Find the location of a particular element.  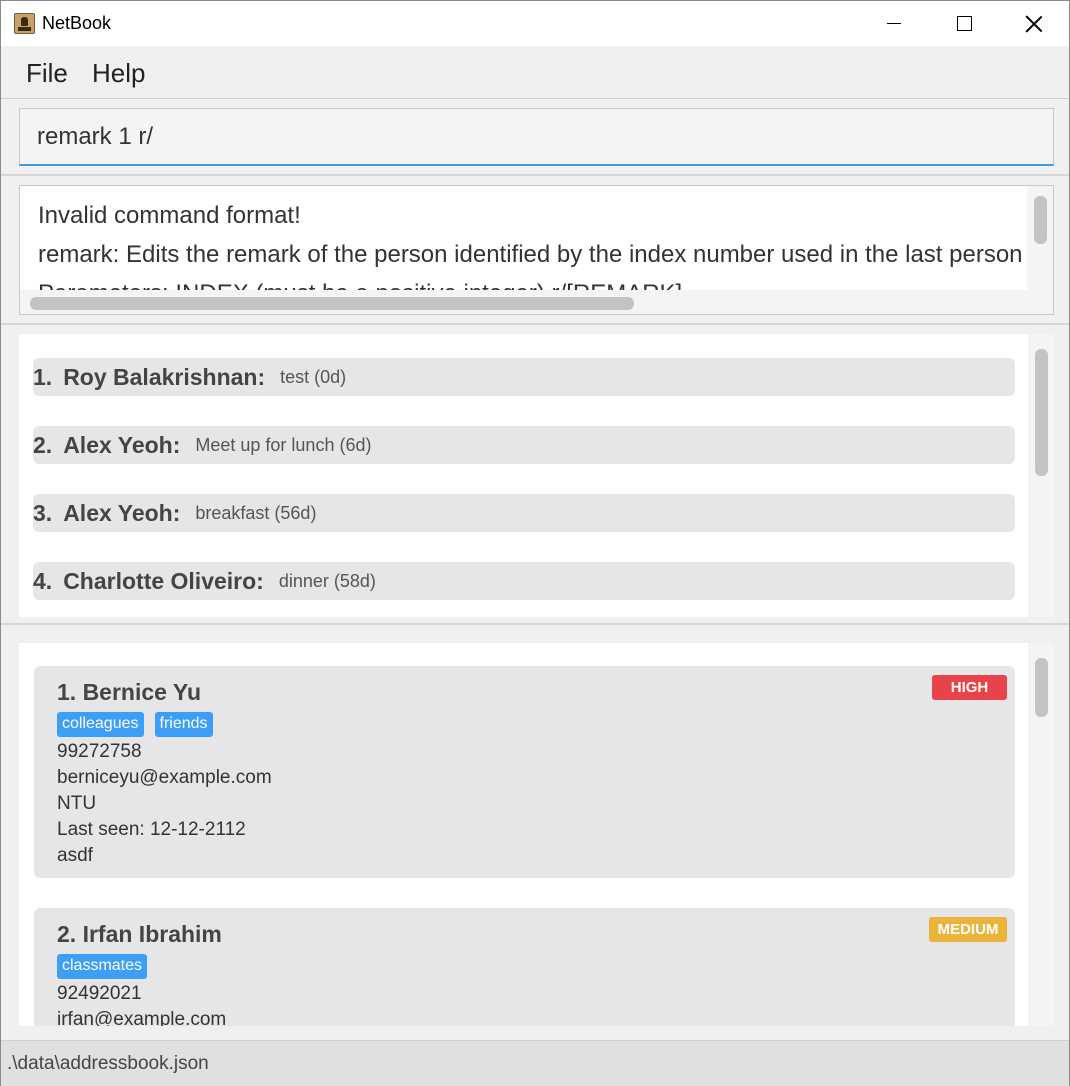

remark-text: dinner (58d) is located at coordinates (327, 580).